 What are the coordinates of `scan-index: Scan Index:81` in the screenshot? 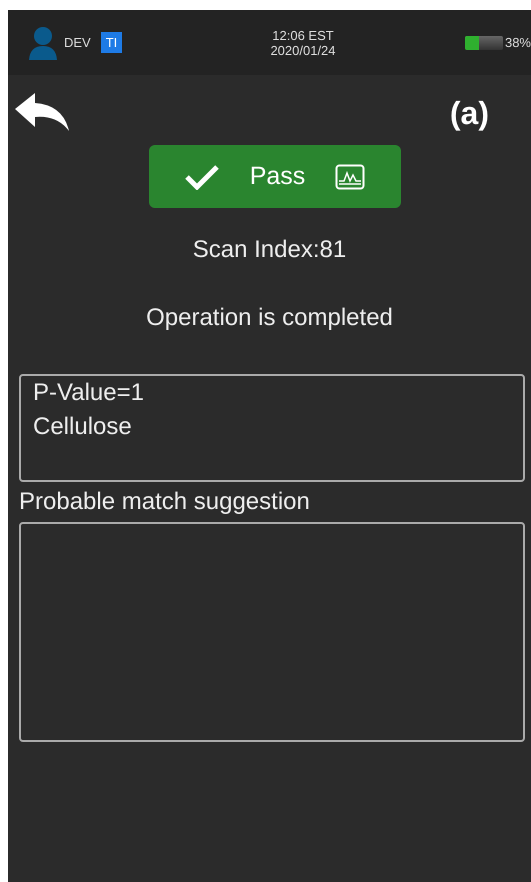 It's located at (270, 250).